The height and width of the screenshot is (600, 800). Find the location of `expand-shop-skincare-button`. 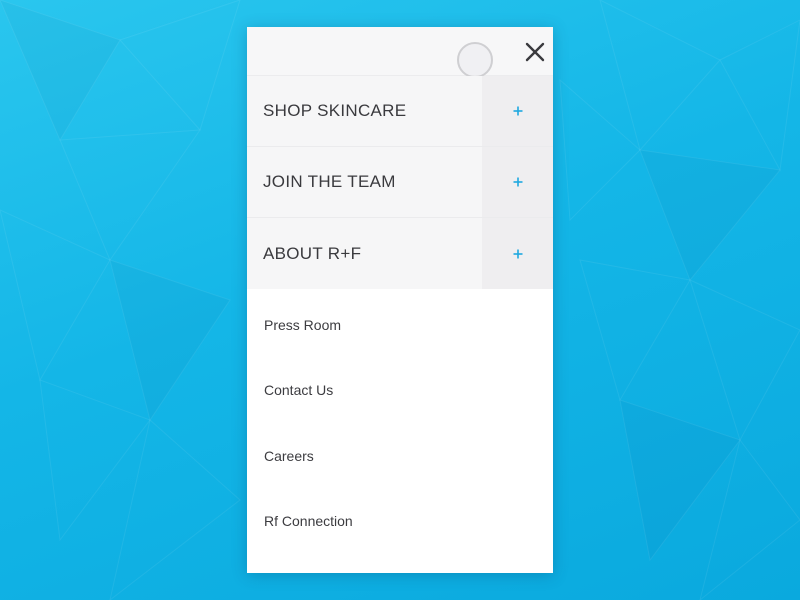

expand-shop-skincare-button is located at coordinates (517, 111).